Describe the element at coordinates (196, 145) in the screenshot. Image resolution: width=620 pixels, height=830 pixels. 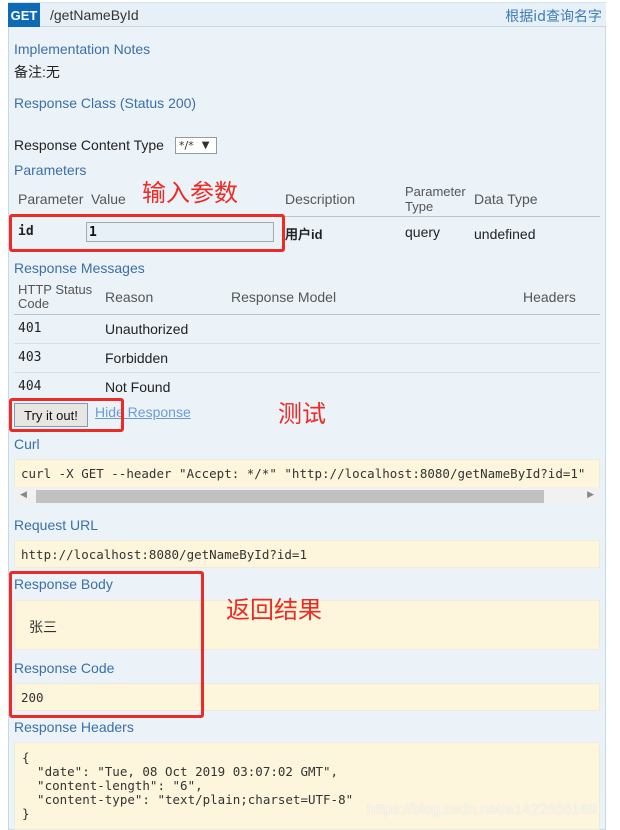
I see `response-content-type-select: */* ▼` at that location.